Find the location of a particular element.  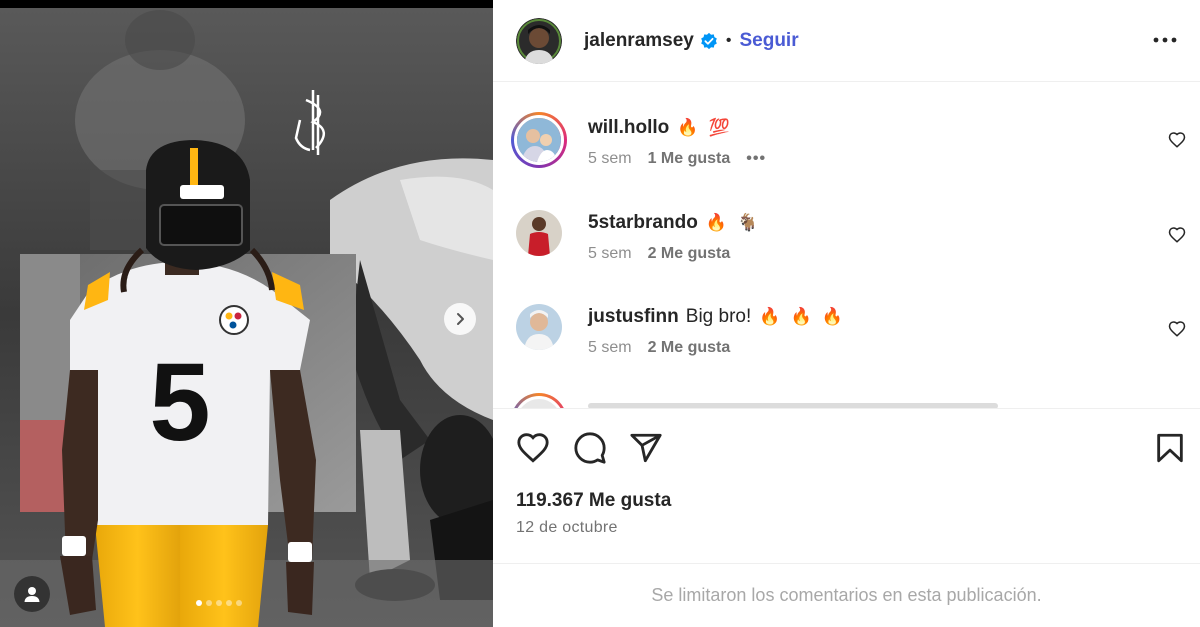

post-header: jalenramsey • Seguir is located at coordinates (846, 41).